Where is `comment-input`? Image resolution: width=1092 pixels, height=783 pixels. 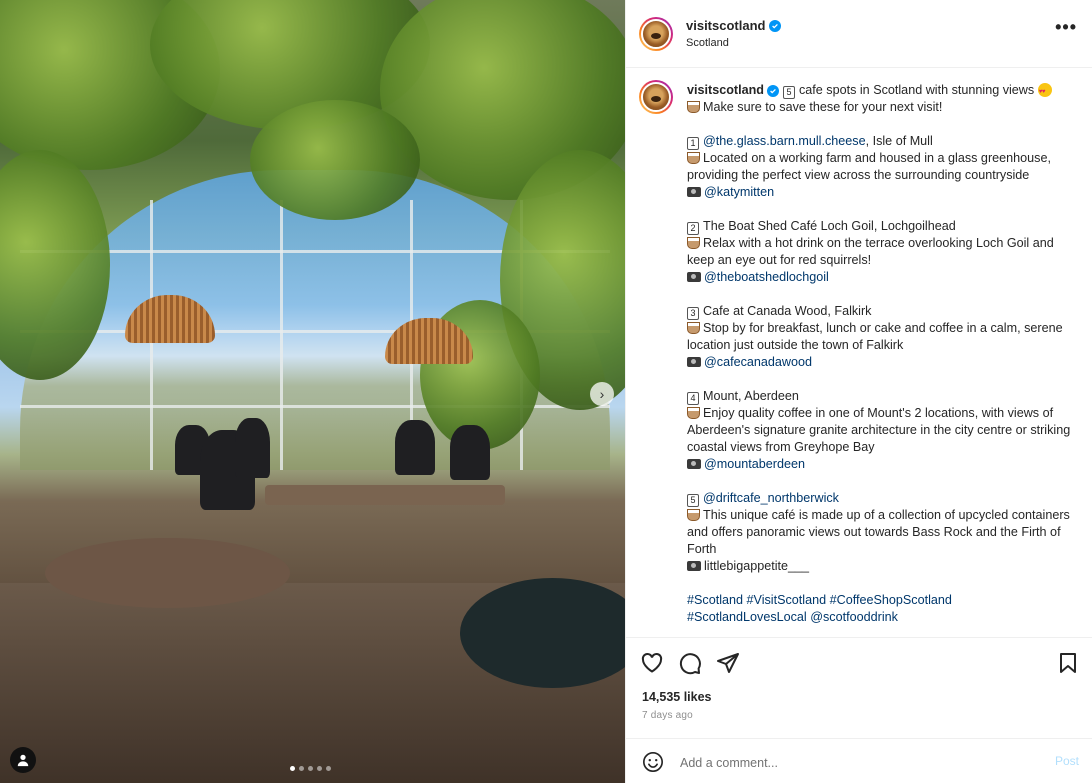 comment-input is located at coordinates (855, 763).